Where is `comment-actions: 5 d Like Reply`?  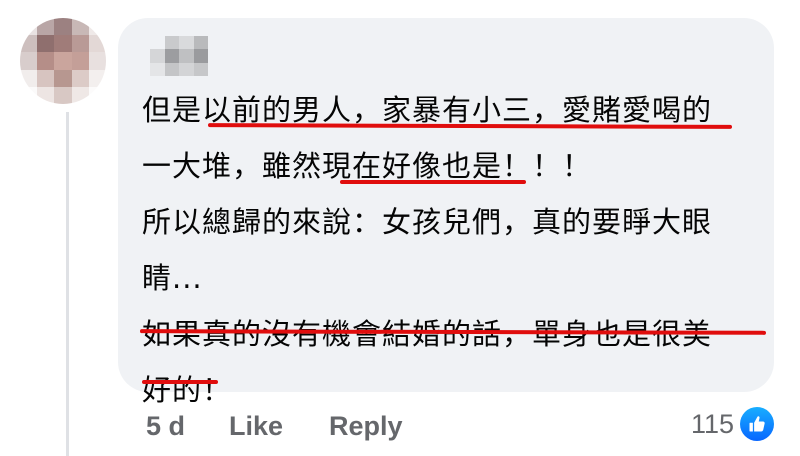
comment-actions: 5 d Like Reply is located at coordinates (274, 426).